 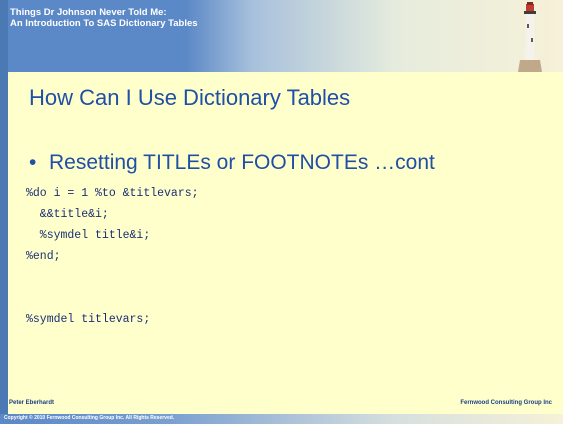 What do you see at coordinates (104, 23) in the screenshot?
I see `presentation-title-line2: An Introduction To SAS Dictionary Tables` at bounding box center [104, 23].